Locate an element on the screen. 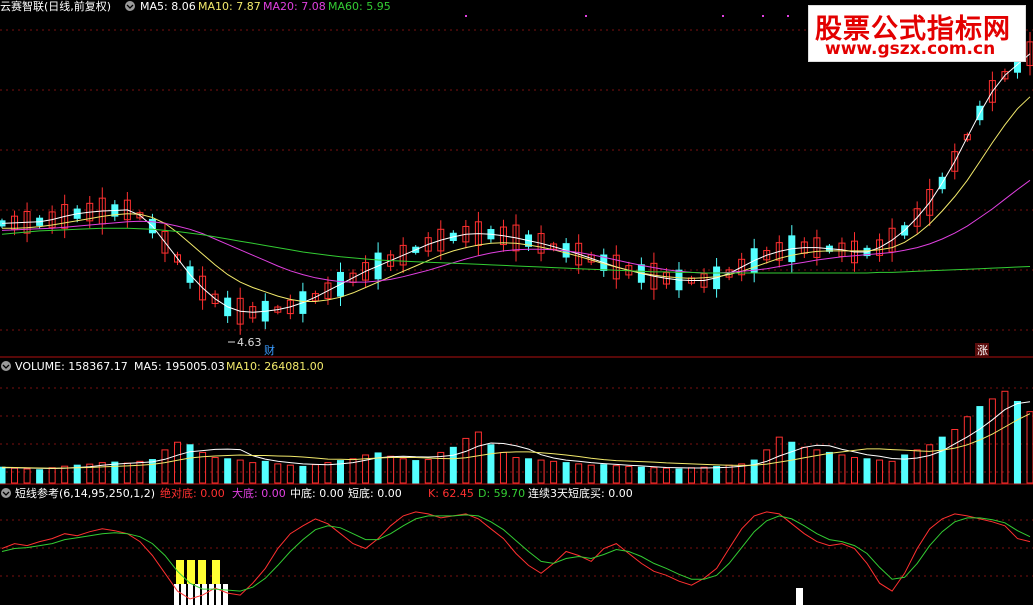 Image resolution: width=1033 pixels, height=605 pixels. short-bottom-label: 短底: 0.00 is located at coordinates (375, 493).